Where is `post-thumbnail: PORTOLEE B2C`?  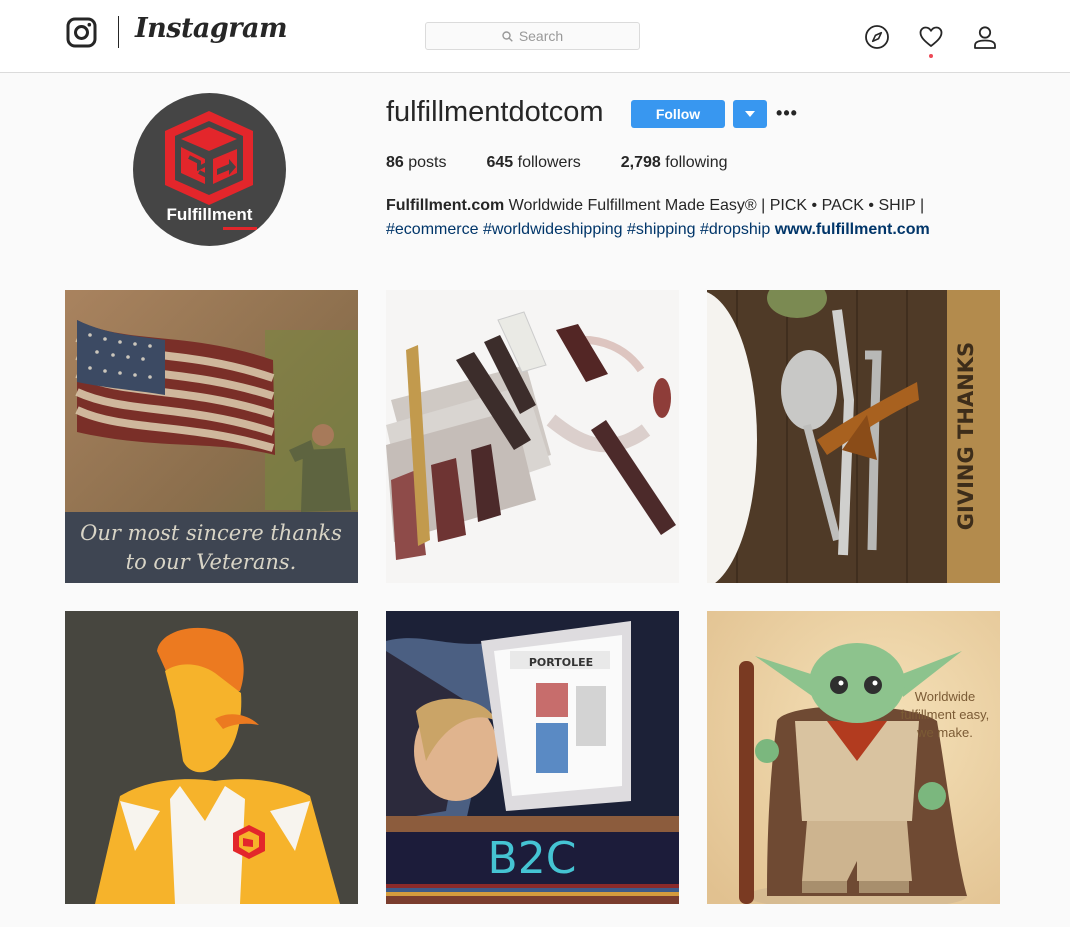 post-thumbnail: PORTOLEE B2C is located at coordinates (532, 757).